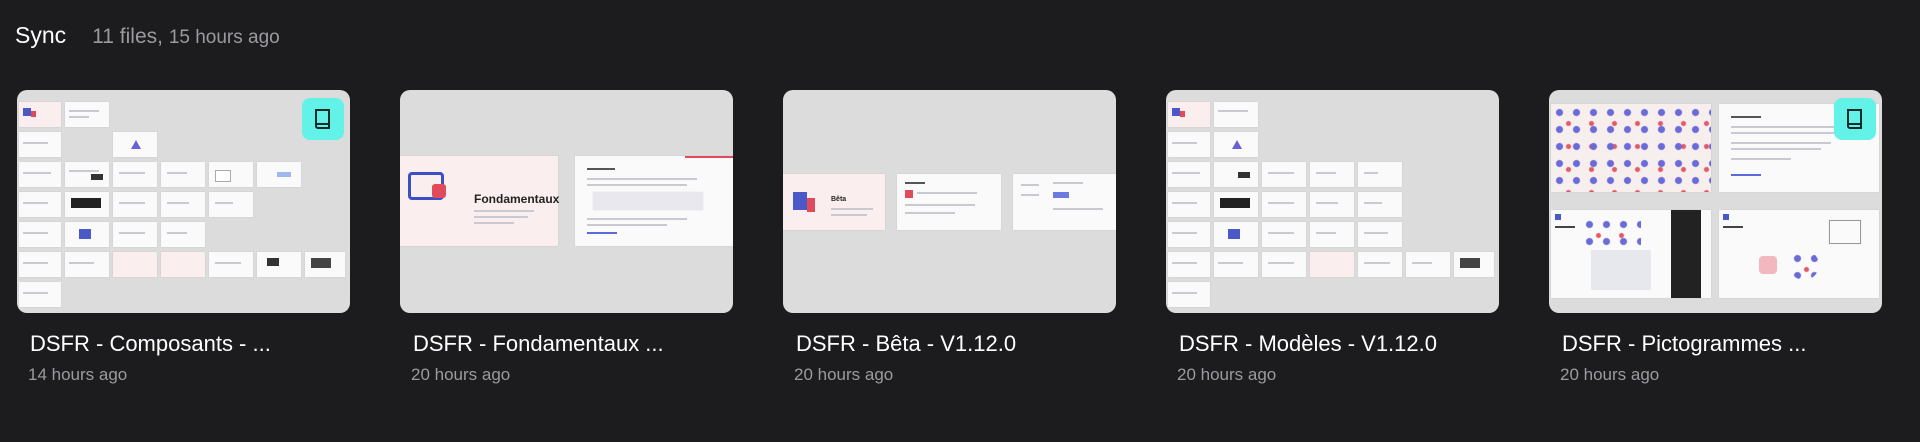 Image resolution: width=1920 pixels, height=442 pixels. What do you see at coordinates (839, 199) in the screenshot?
I see `thumb-title: Bêta` at bounding box center [839, 199].